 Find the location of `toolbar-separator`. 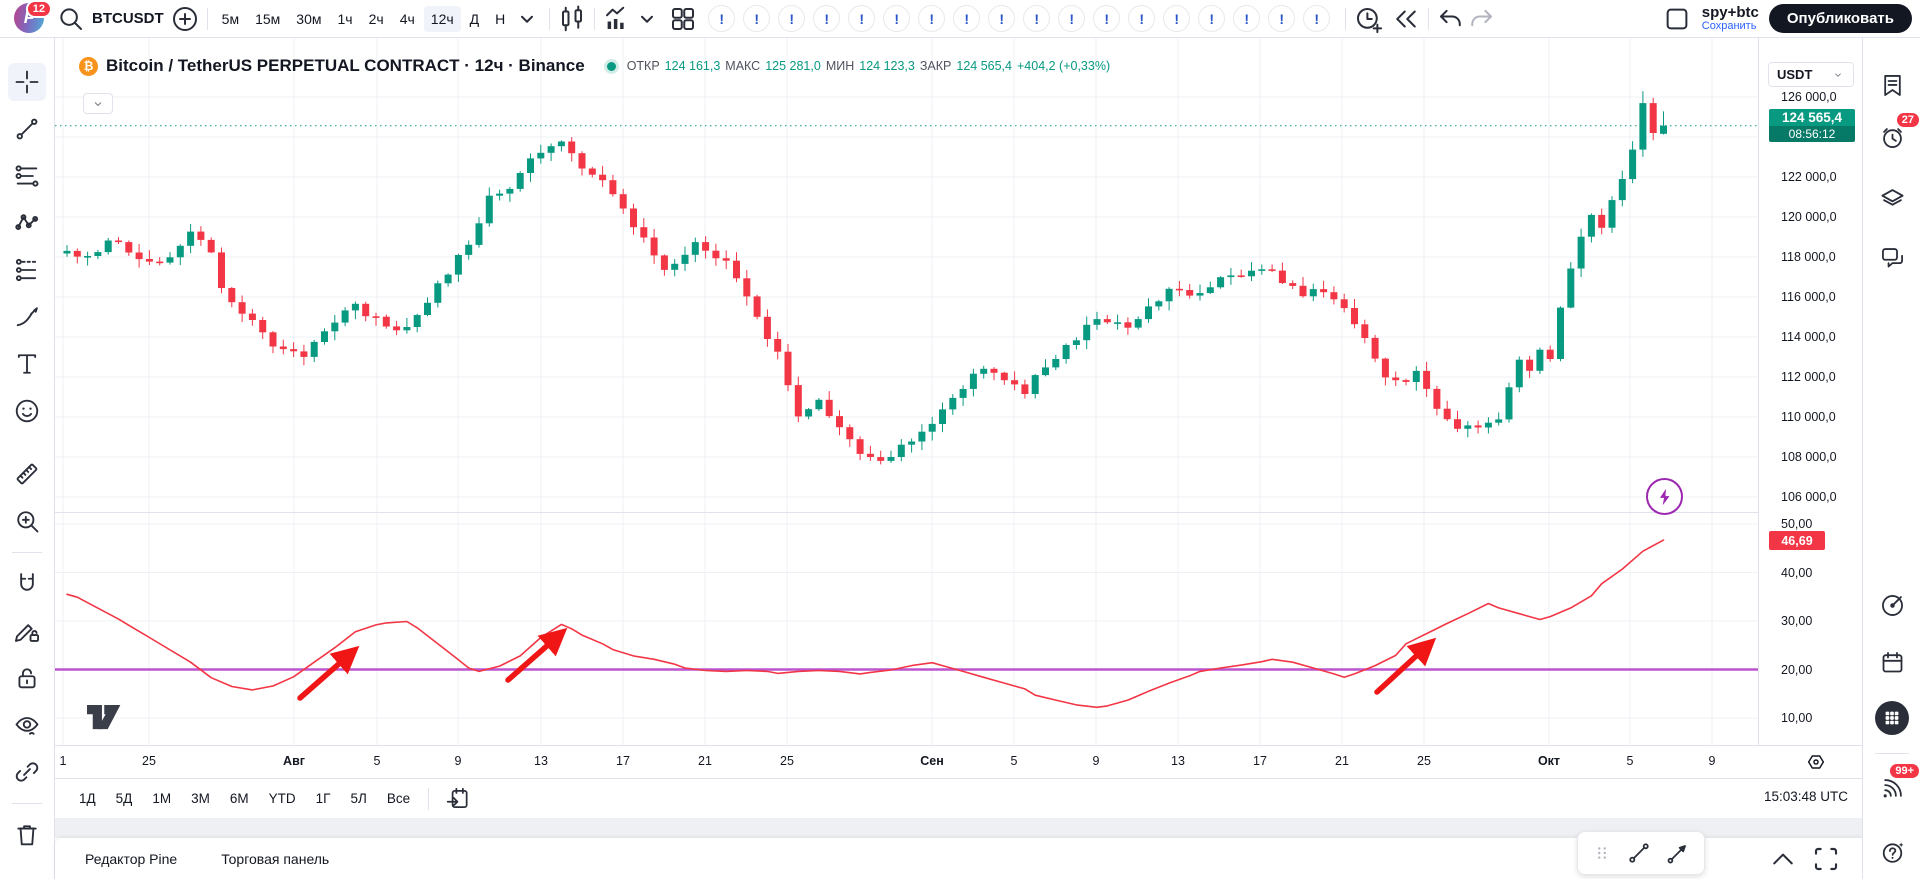

toolbar-separator is located at coordinates (550, 18).